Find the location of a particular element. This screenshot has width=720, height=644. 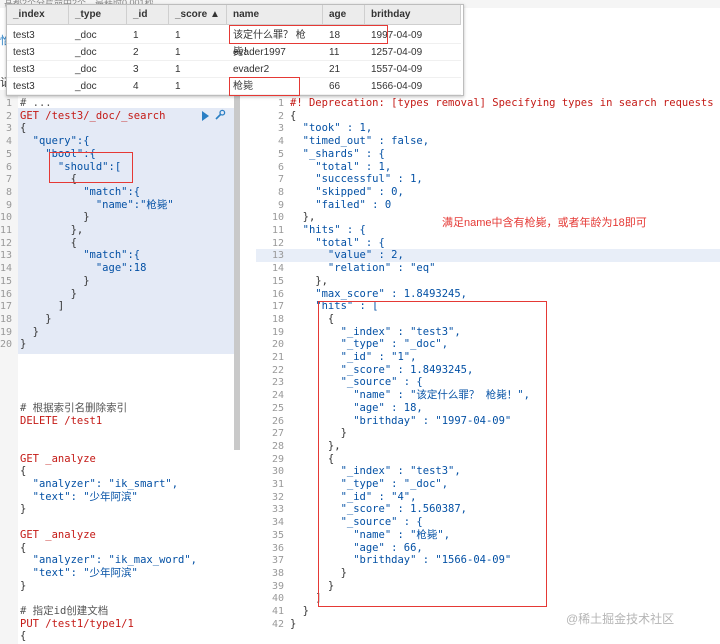

line-number: 13 is located at coordinates (6, 256).